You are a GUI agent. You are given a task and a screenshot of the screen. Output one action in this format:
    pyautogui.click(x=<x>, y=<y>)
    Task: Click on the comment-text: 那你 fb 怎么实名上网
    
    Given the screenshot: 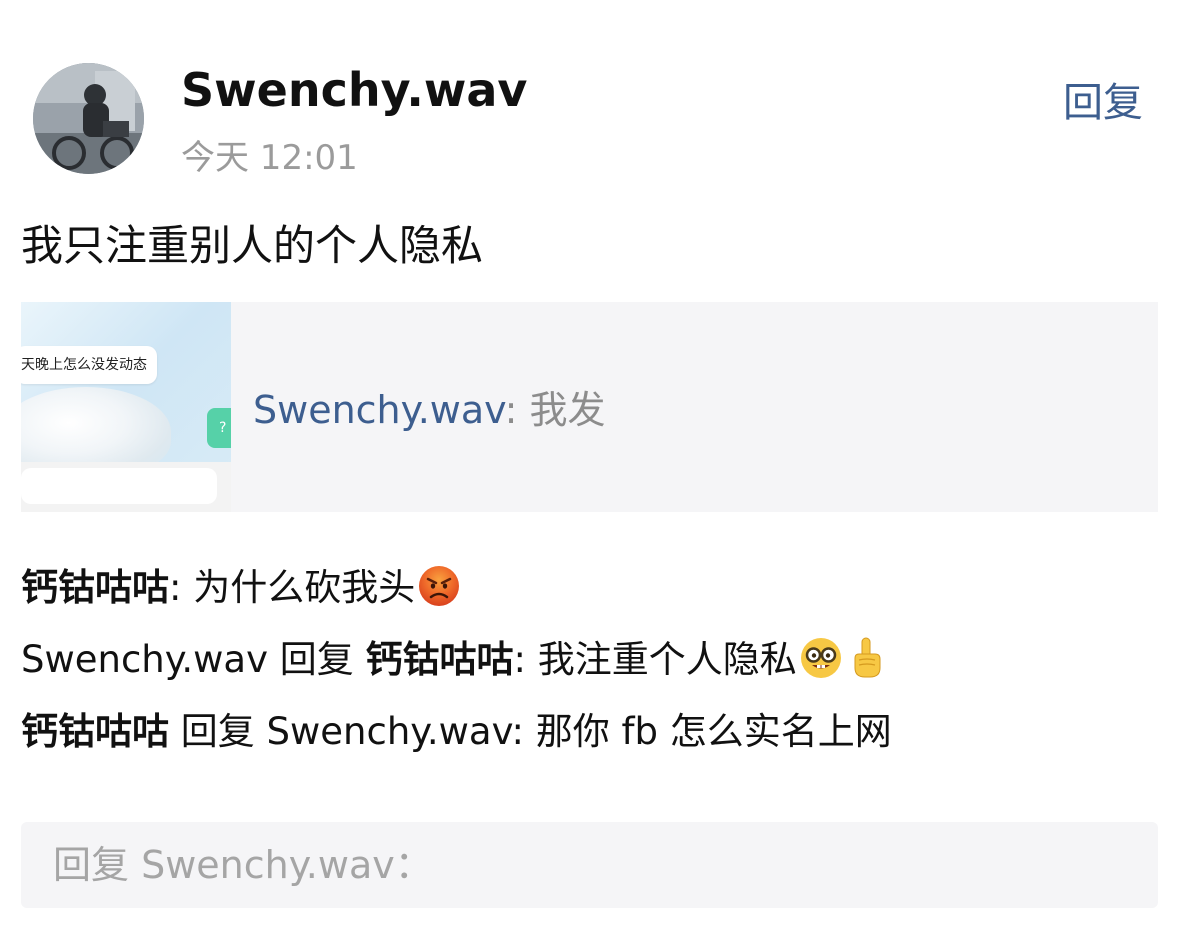 What is the action you would take?
    pyautogui.click(x=713, y=731)
    